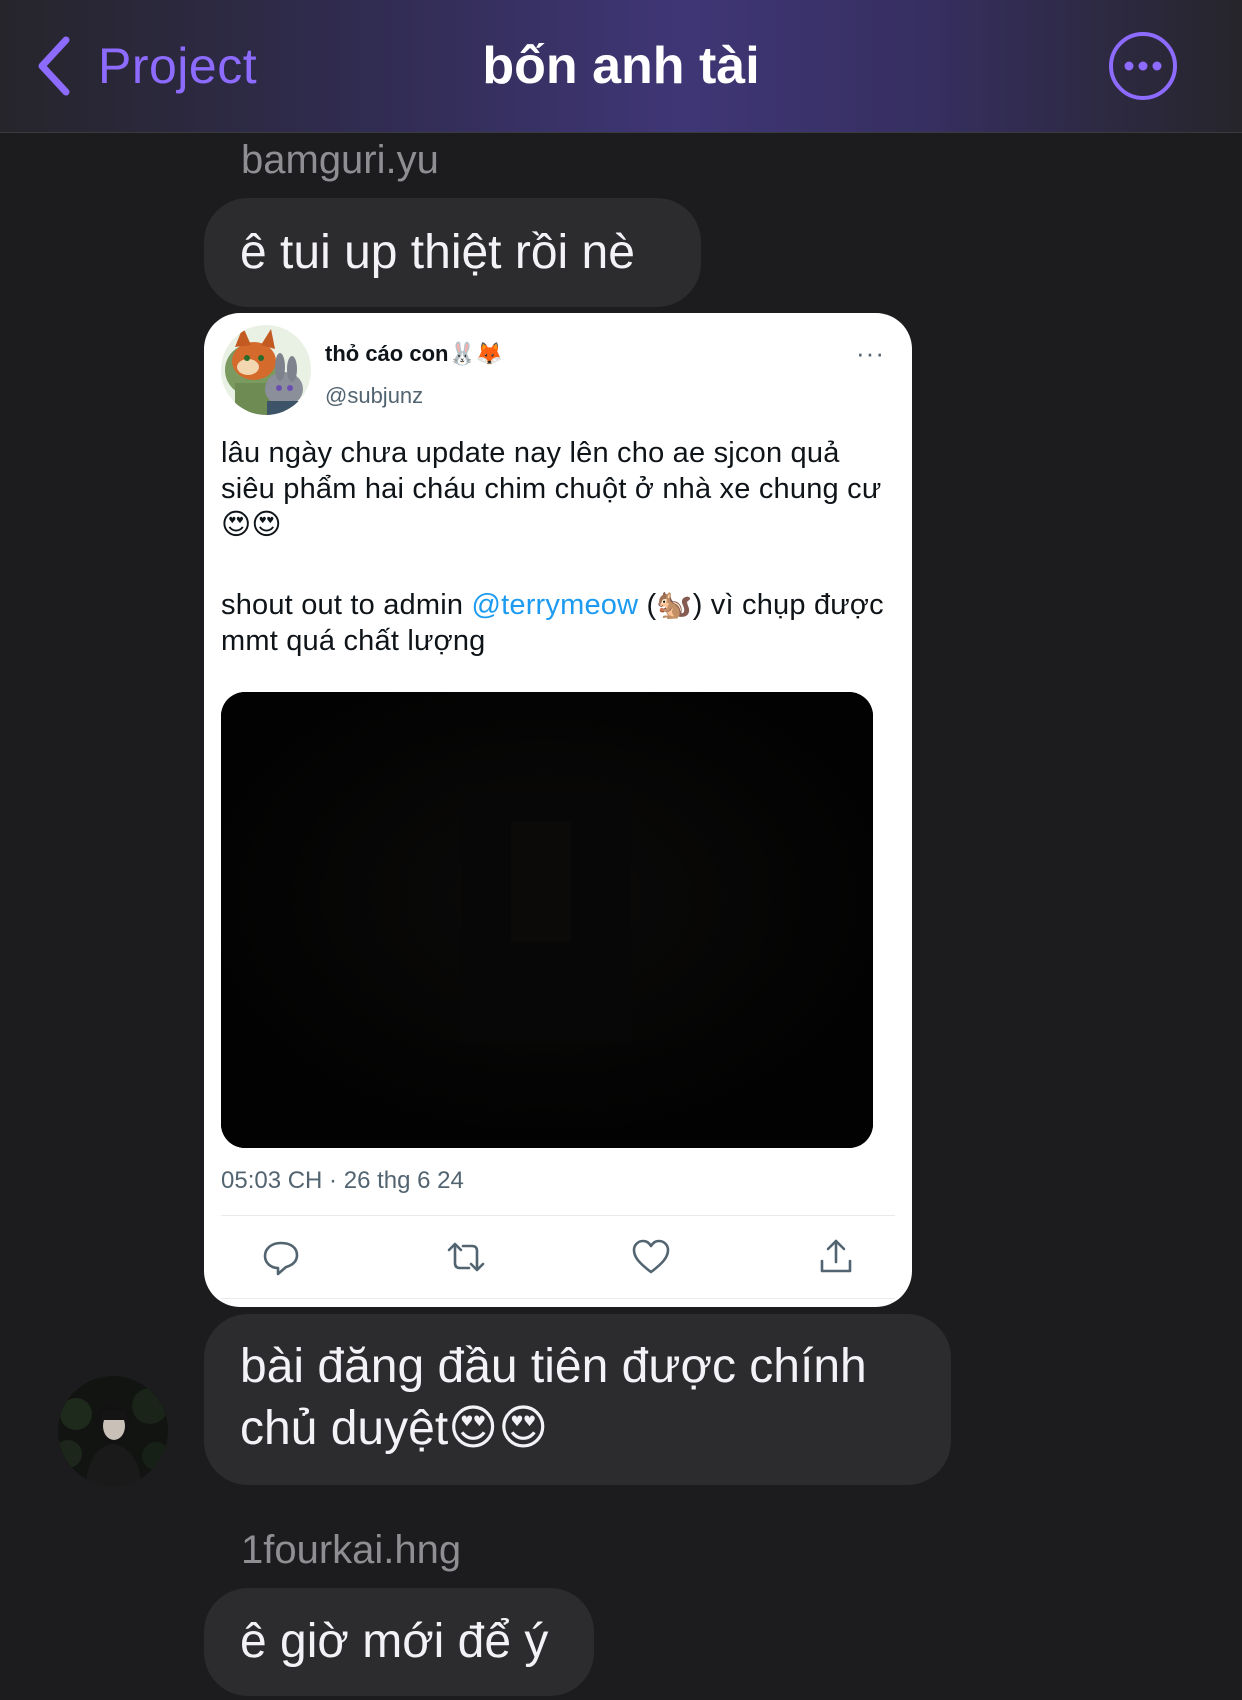  I want to click on tweet-more-icon: ···, so click(870, 353).